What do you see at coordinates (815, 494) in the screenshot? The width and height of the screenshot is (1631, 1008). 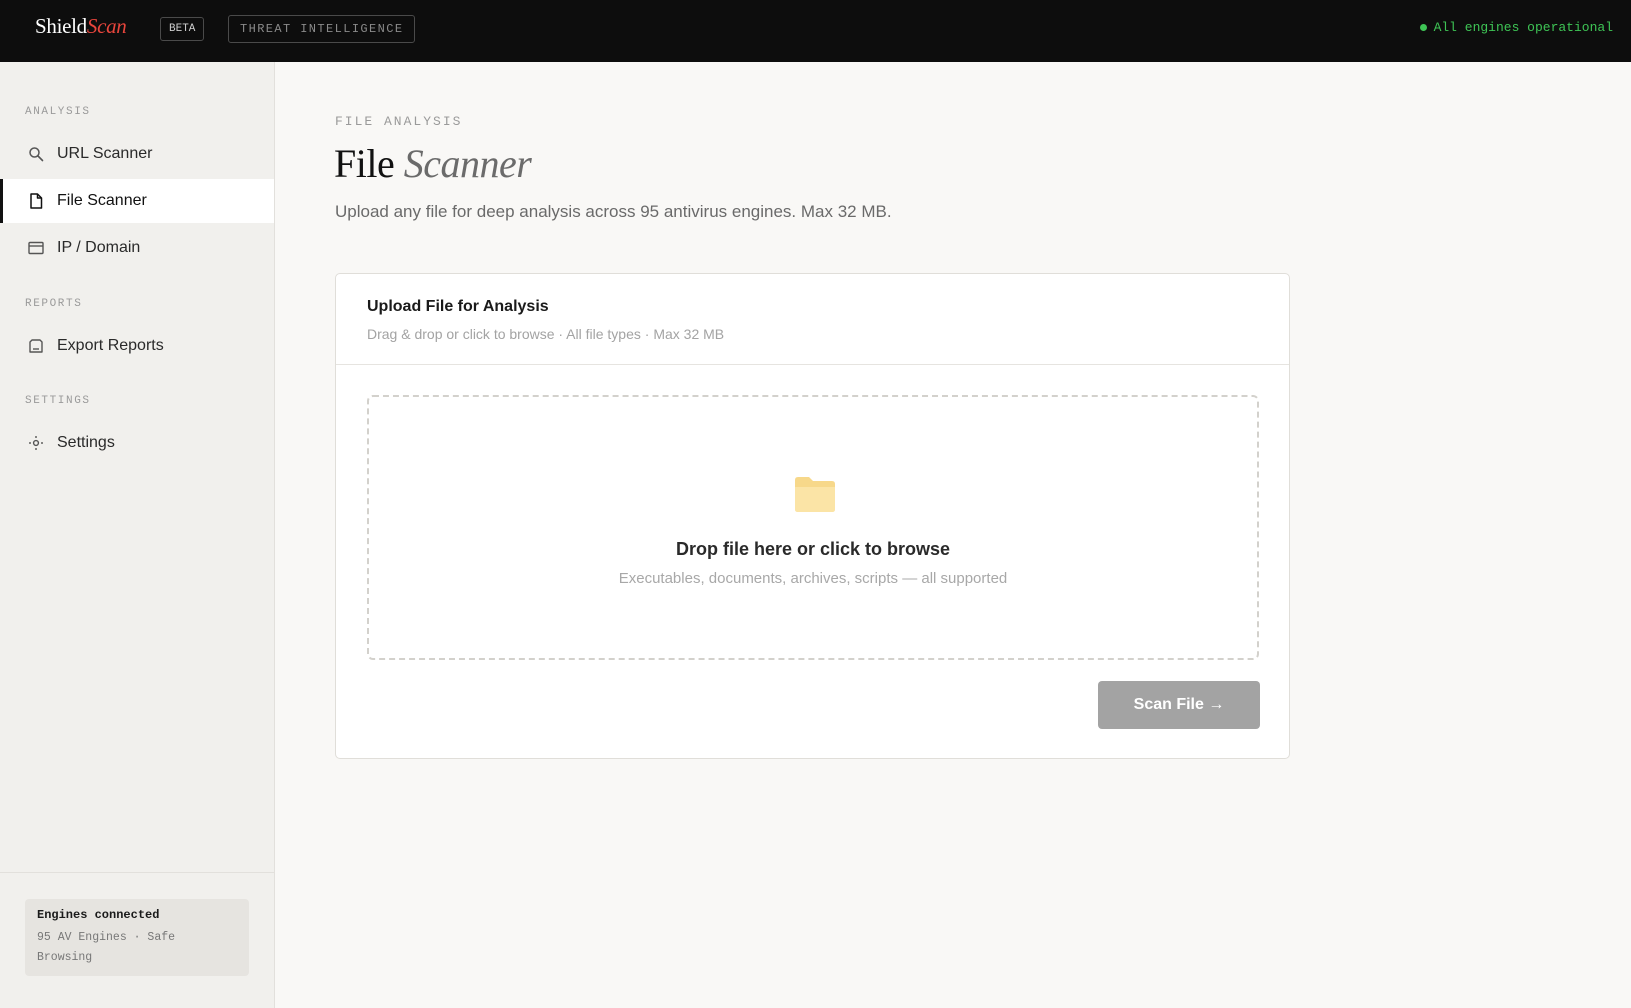 I see `folder-icon` at bounding box center [815, 494].